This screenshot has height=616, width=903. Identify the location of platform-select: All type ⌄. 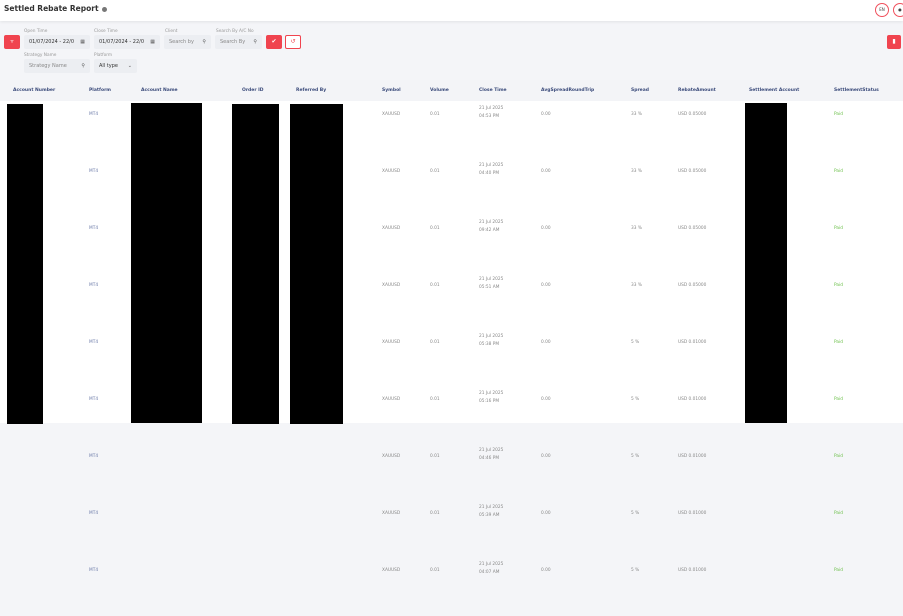
(115, 66).